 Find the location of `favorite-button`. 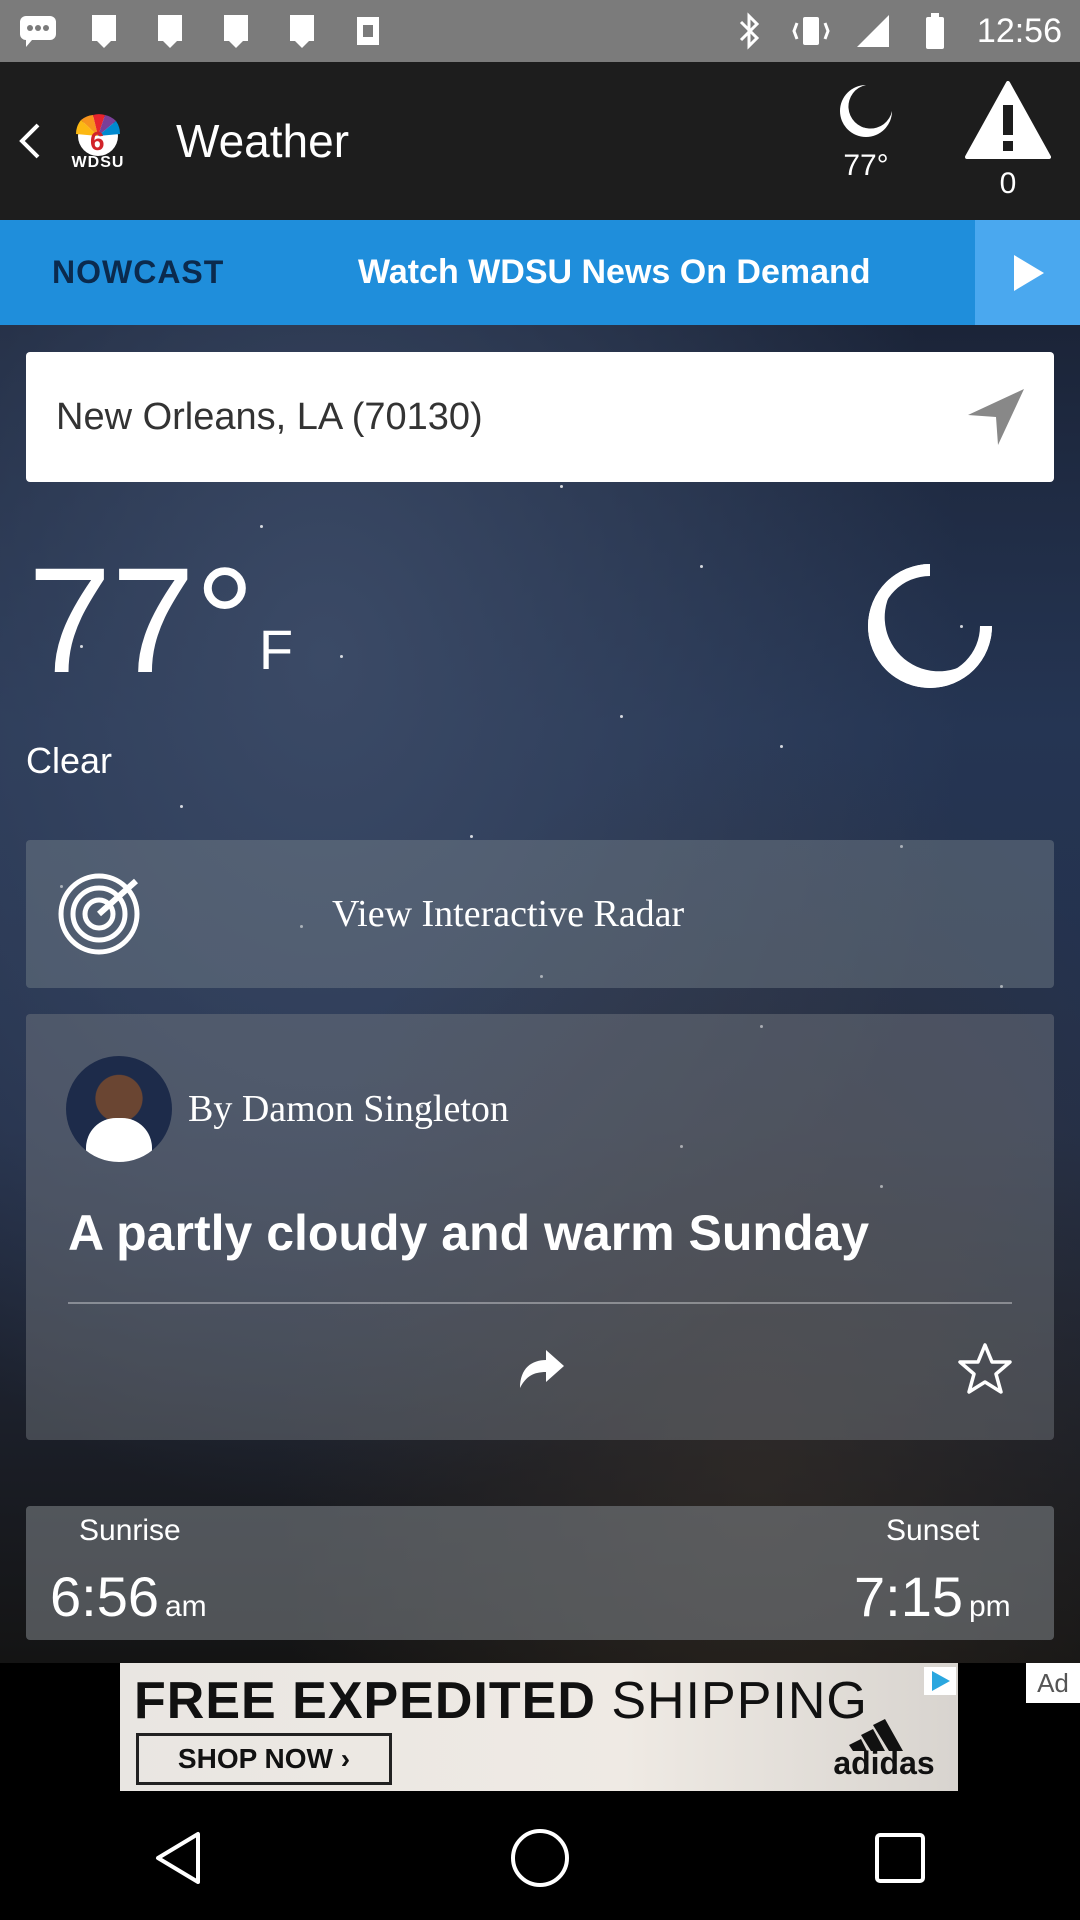

favorite-button is located at coordinates (985, 1369).